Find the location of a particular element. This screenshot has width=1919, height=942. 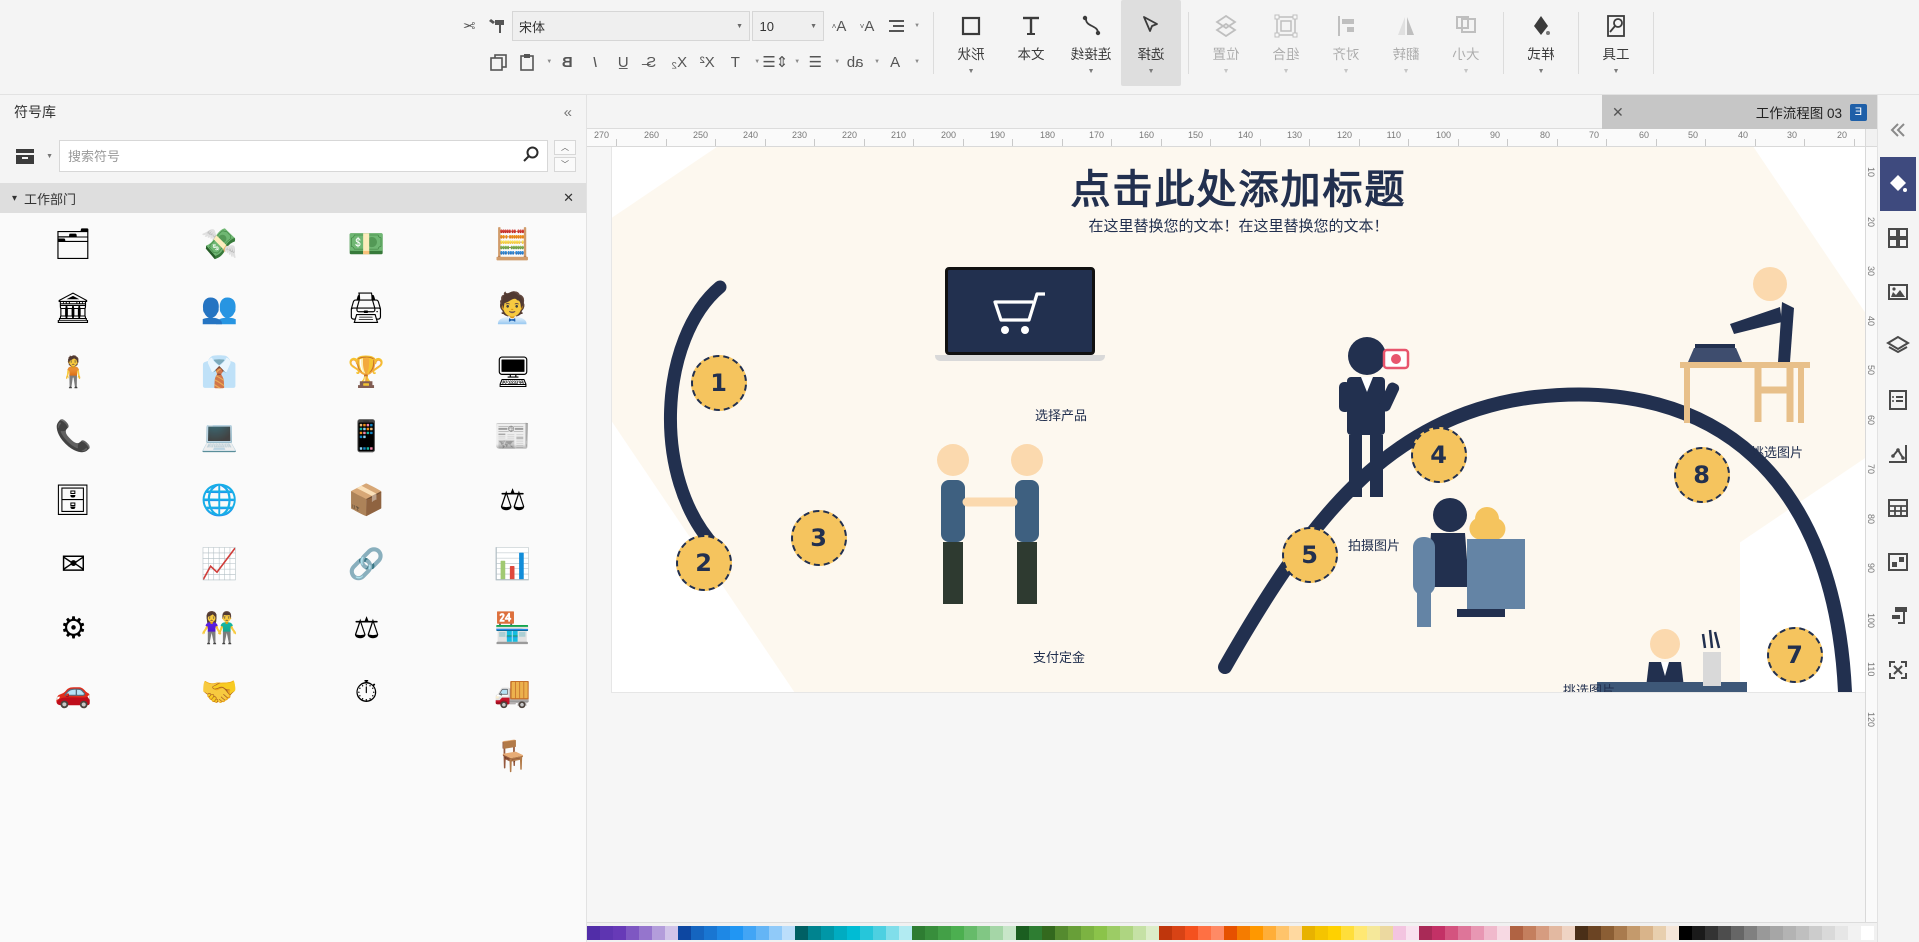

symbol-cash-exchange-symbol: 💵 is located at coordinates (366, 245).